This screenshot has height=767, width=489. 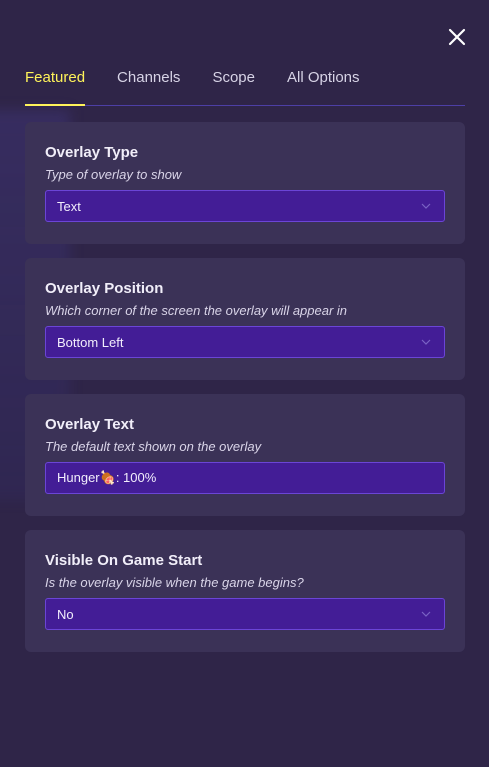 I want to click on tab-all-options: All Options, so click(x=323, y=86).